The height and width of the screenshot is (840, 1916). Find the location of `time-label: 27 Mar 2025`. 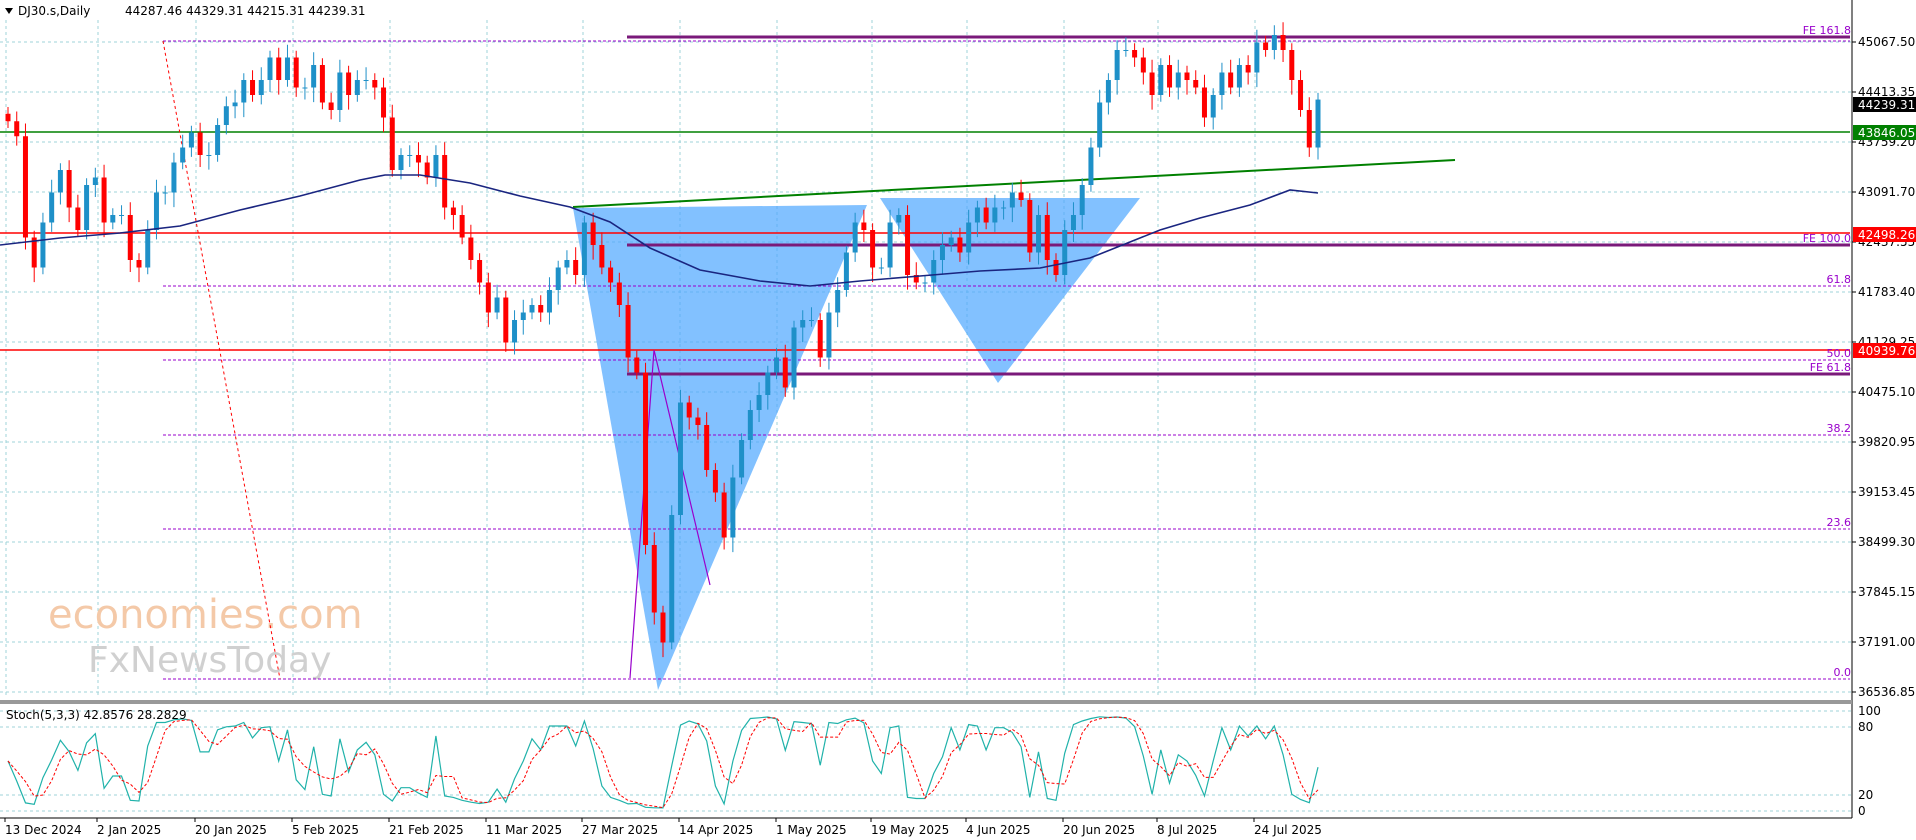

time-label: 27 Mar 2025 is located at coordinates (620, 830).